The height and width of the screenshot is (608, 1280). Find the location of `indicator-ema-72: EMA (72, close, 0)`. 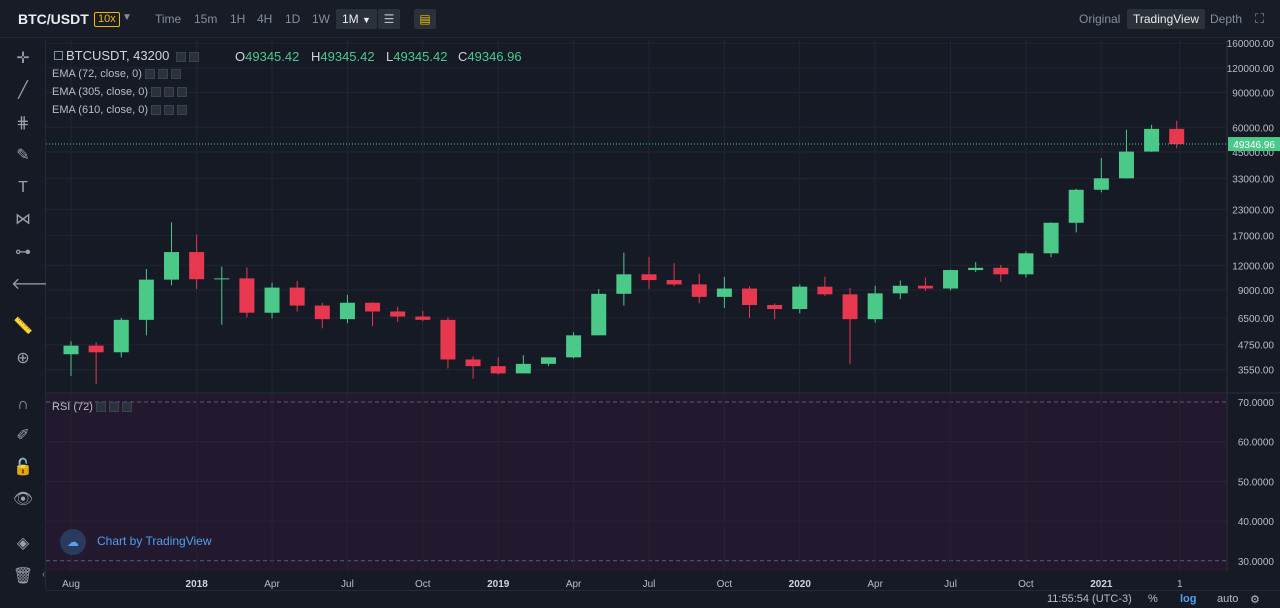

indicator-ema-72: EMA (72, close, 0) is located at coordinates (116, 74).